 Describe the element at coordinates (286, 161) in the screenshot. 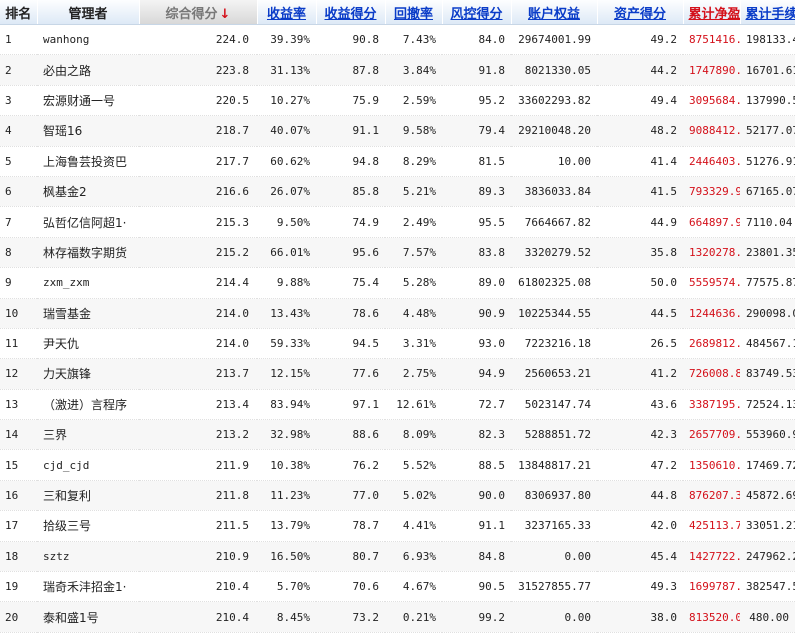

I see `return-rate-cell: 60.62%` at that location.